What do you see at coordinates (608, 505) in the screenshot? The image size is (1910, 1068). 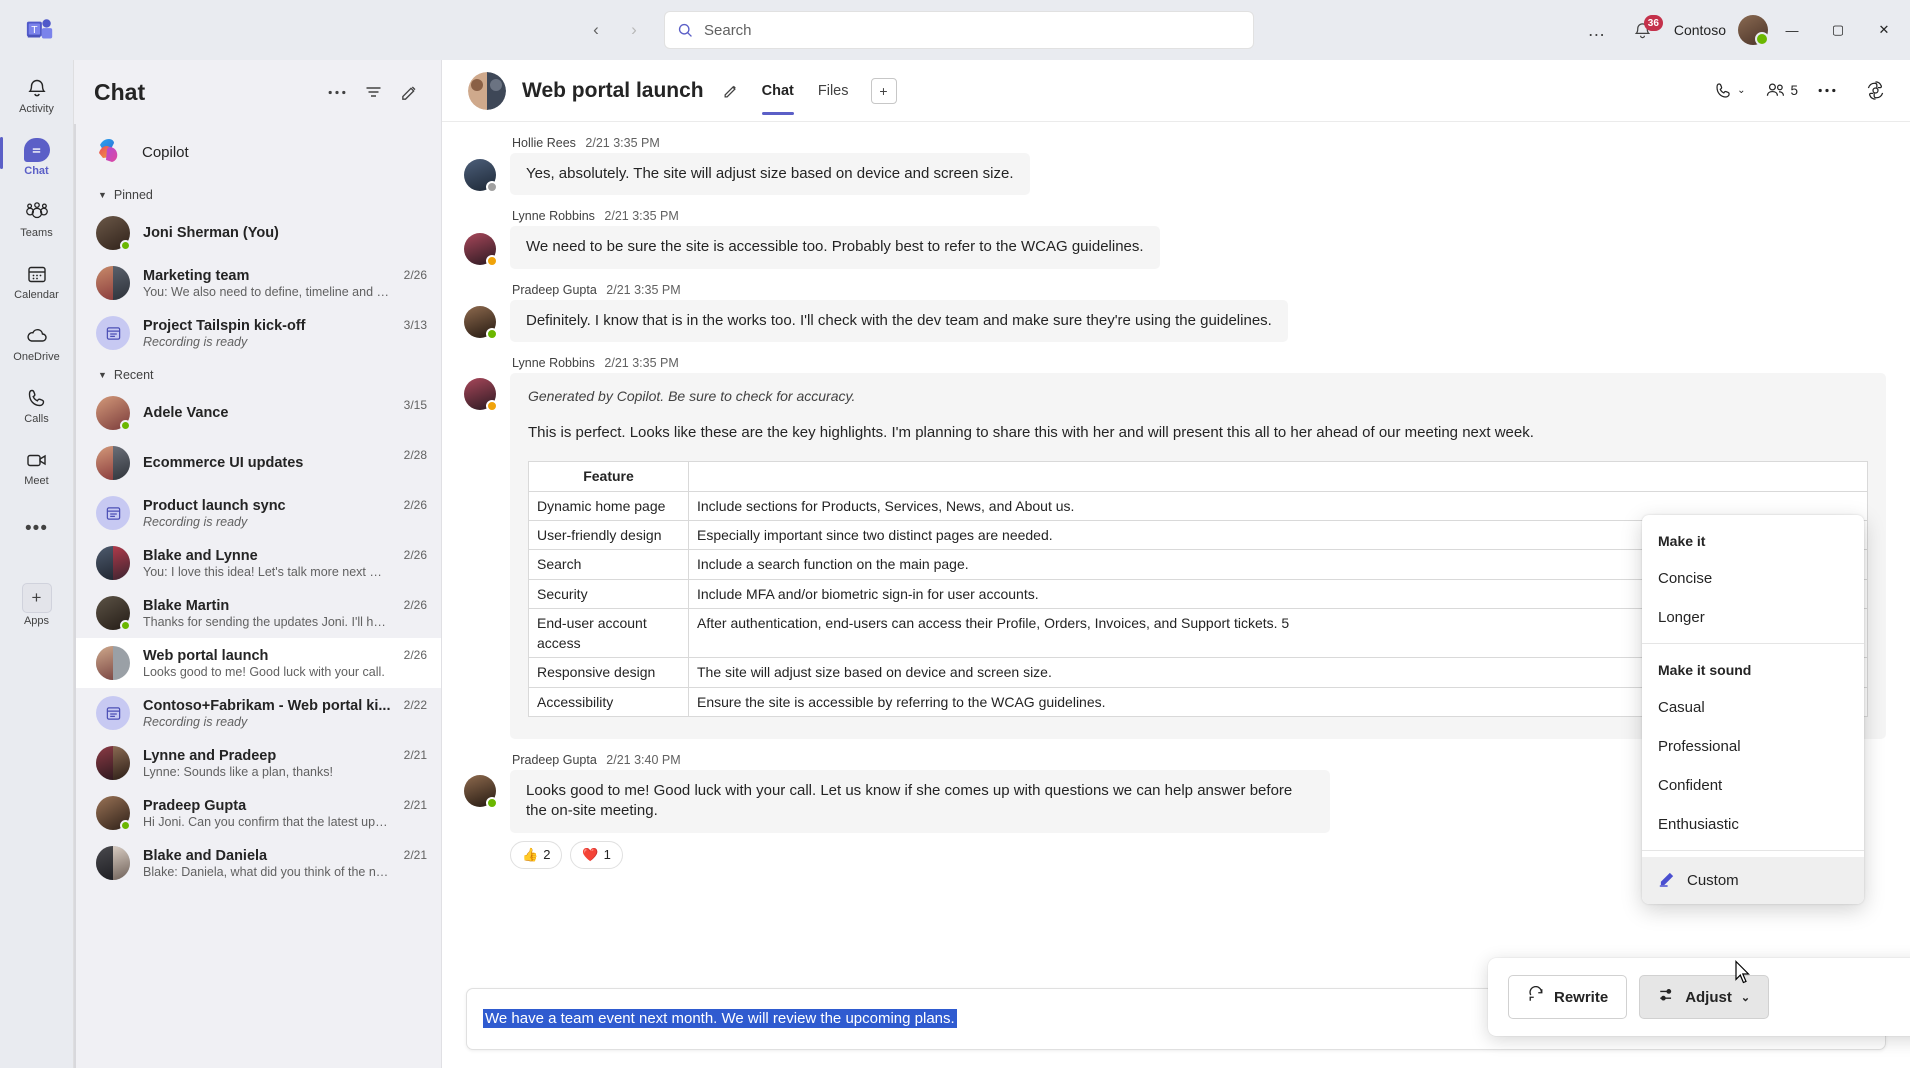 I see `table-cell: Dynamic home page` at bounding box center [608, 505].